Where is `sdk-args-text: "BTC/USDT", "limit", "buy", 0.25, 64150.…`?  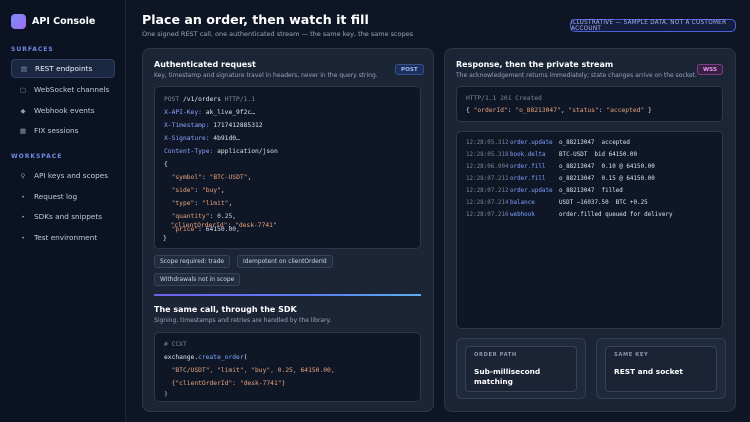 sdk-args-text: "BTC/USDT", "limit", "buy", 0.25, 64150.… is located at coordinates (253, 370).